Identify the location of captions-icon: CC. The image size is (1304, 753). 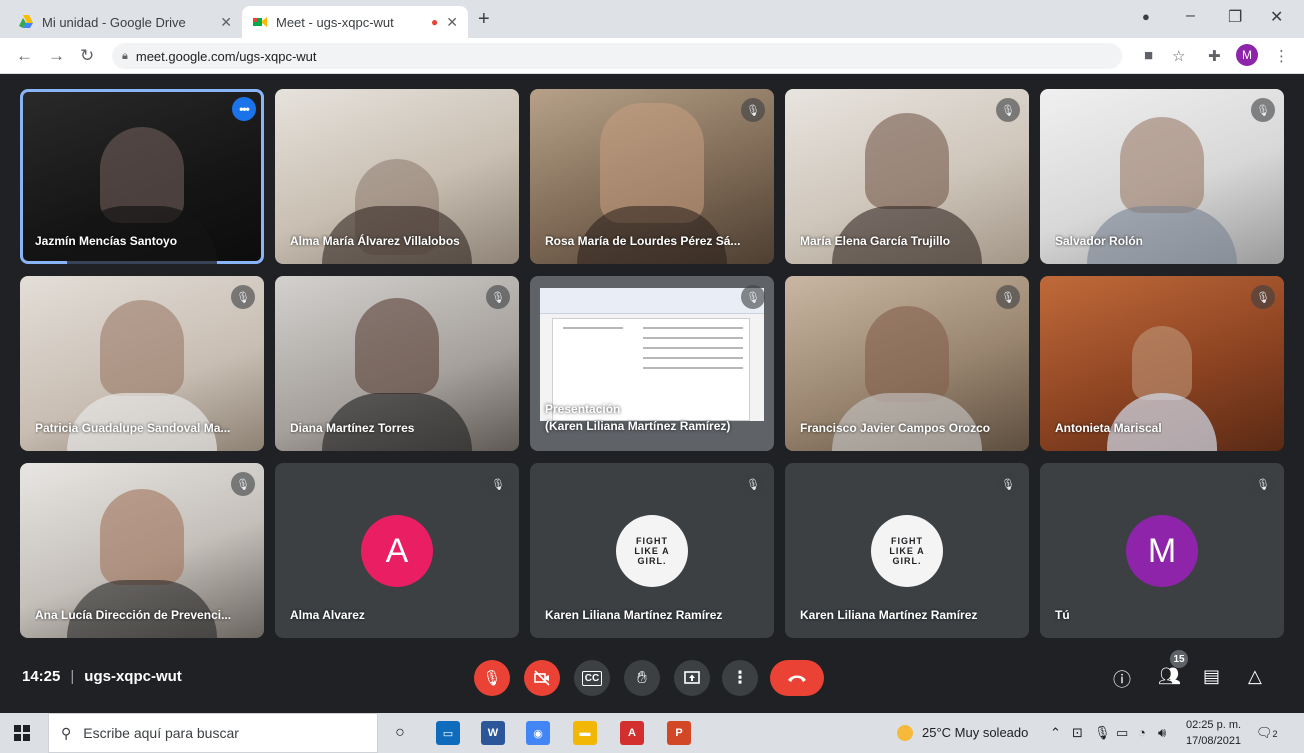
(592, 678).